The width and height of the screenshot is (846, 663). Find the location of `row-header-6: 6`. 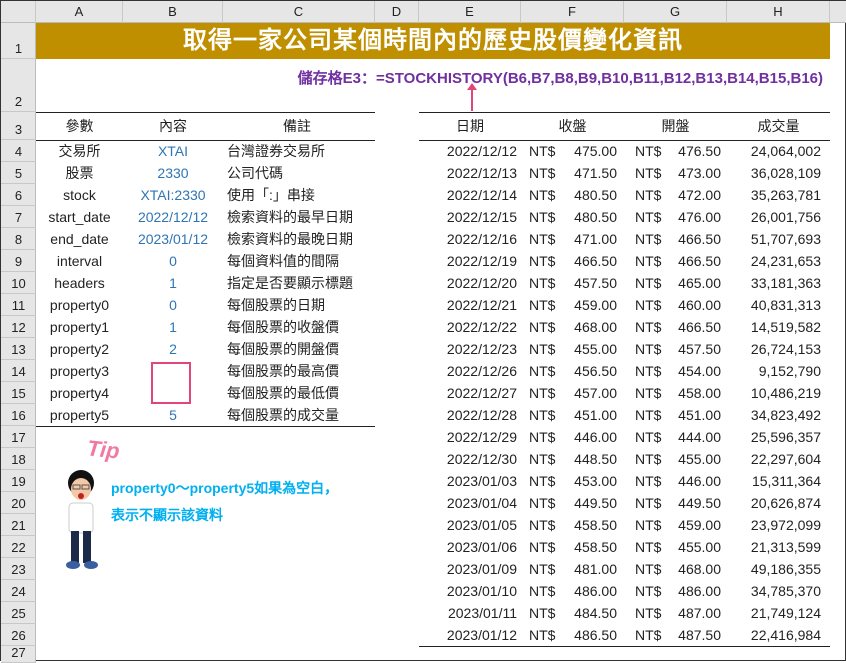

row-header-6: 6 is located at coordinates (18, 195).